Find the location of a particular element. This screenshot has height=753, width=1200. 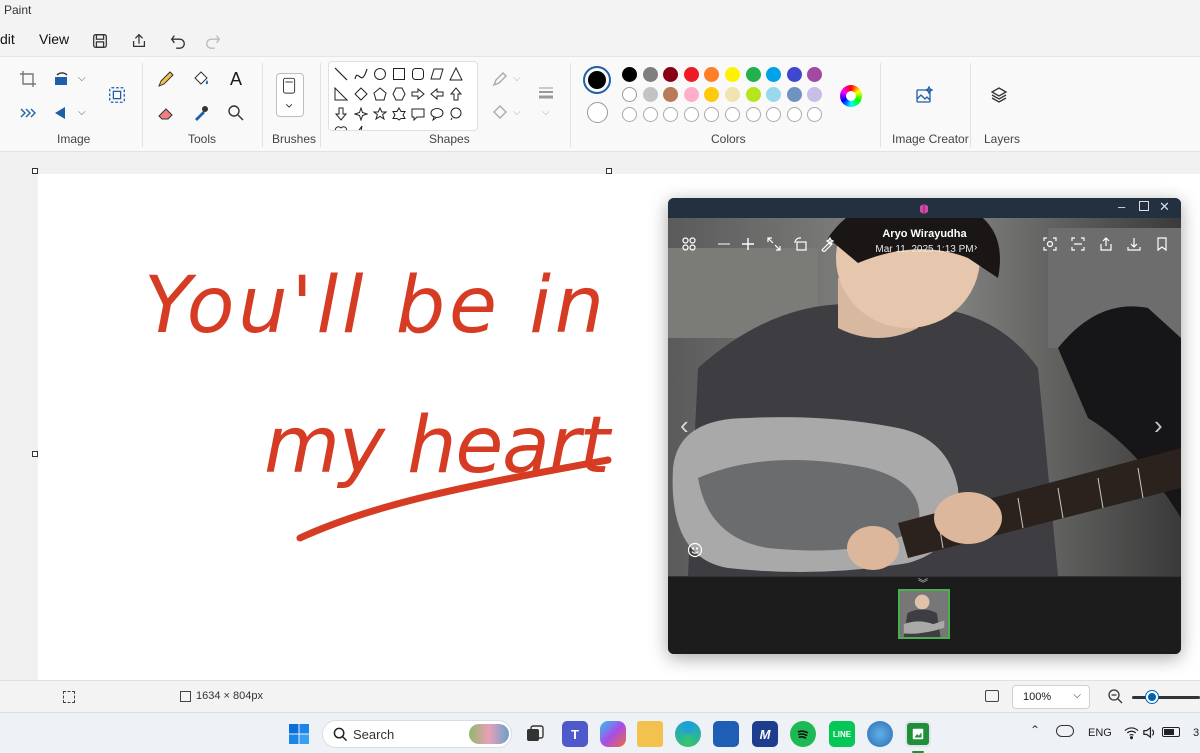

heart-shape-icon is located at coordinates (341, 127).